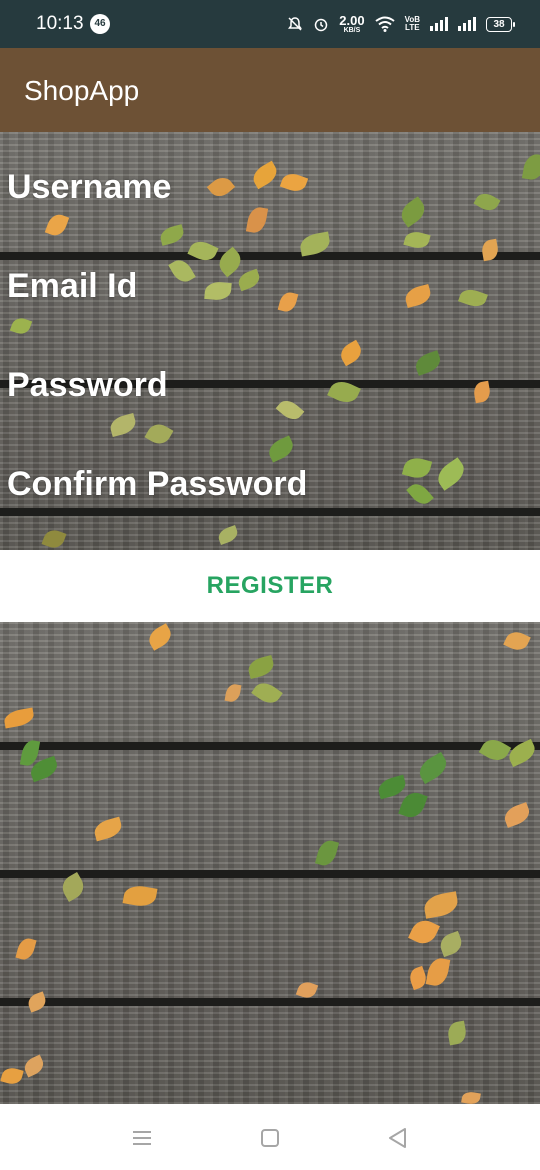  Describe the element at coordinates (401, 24) in the screenshot. I see `status-icons: 2.00 KB/S VoB LTE 38` at that location.